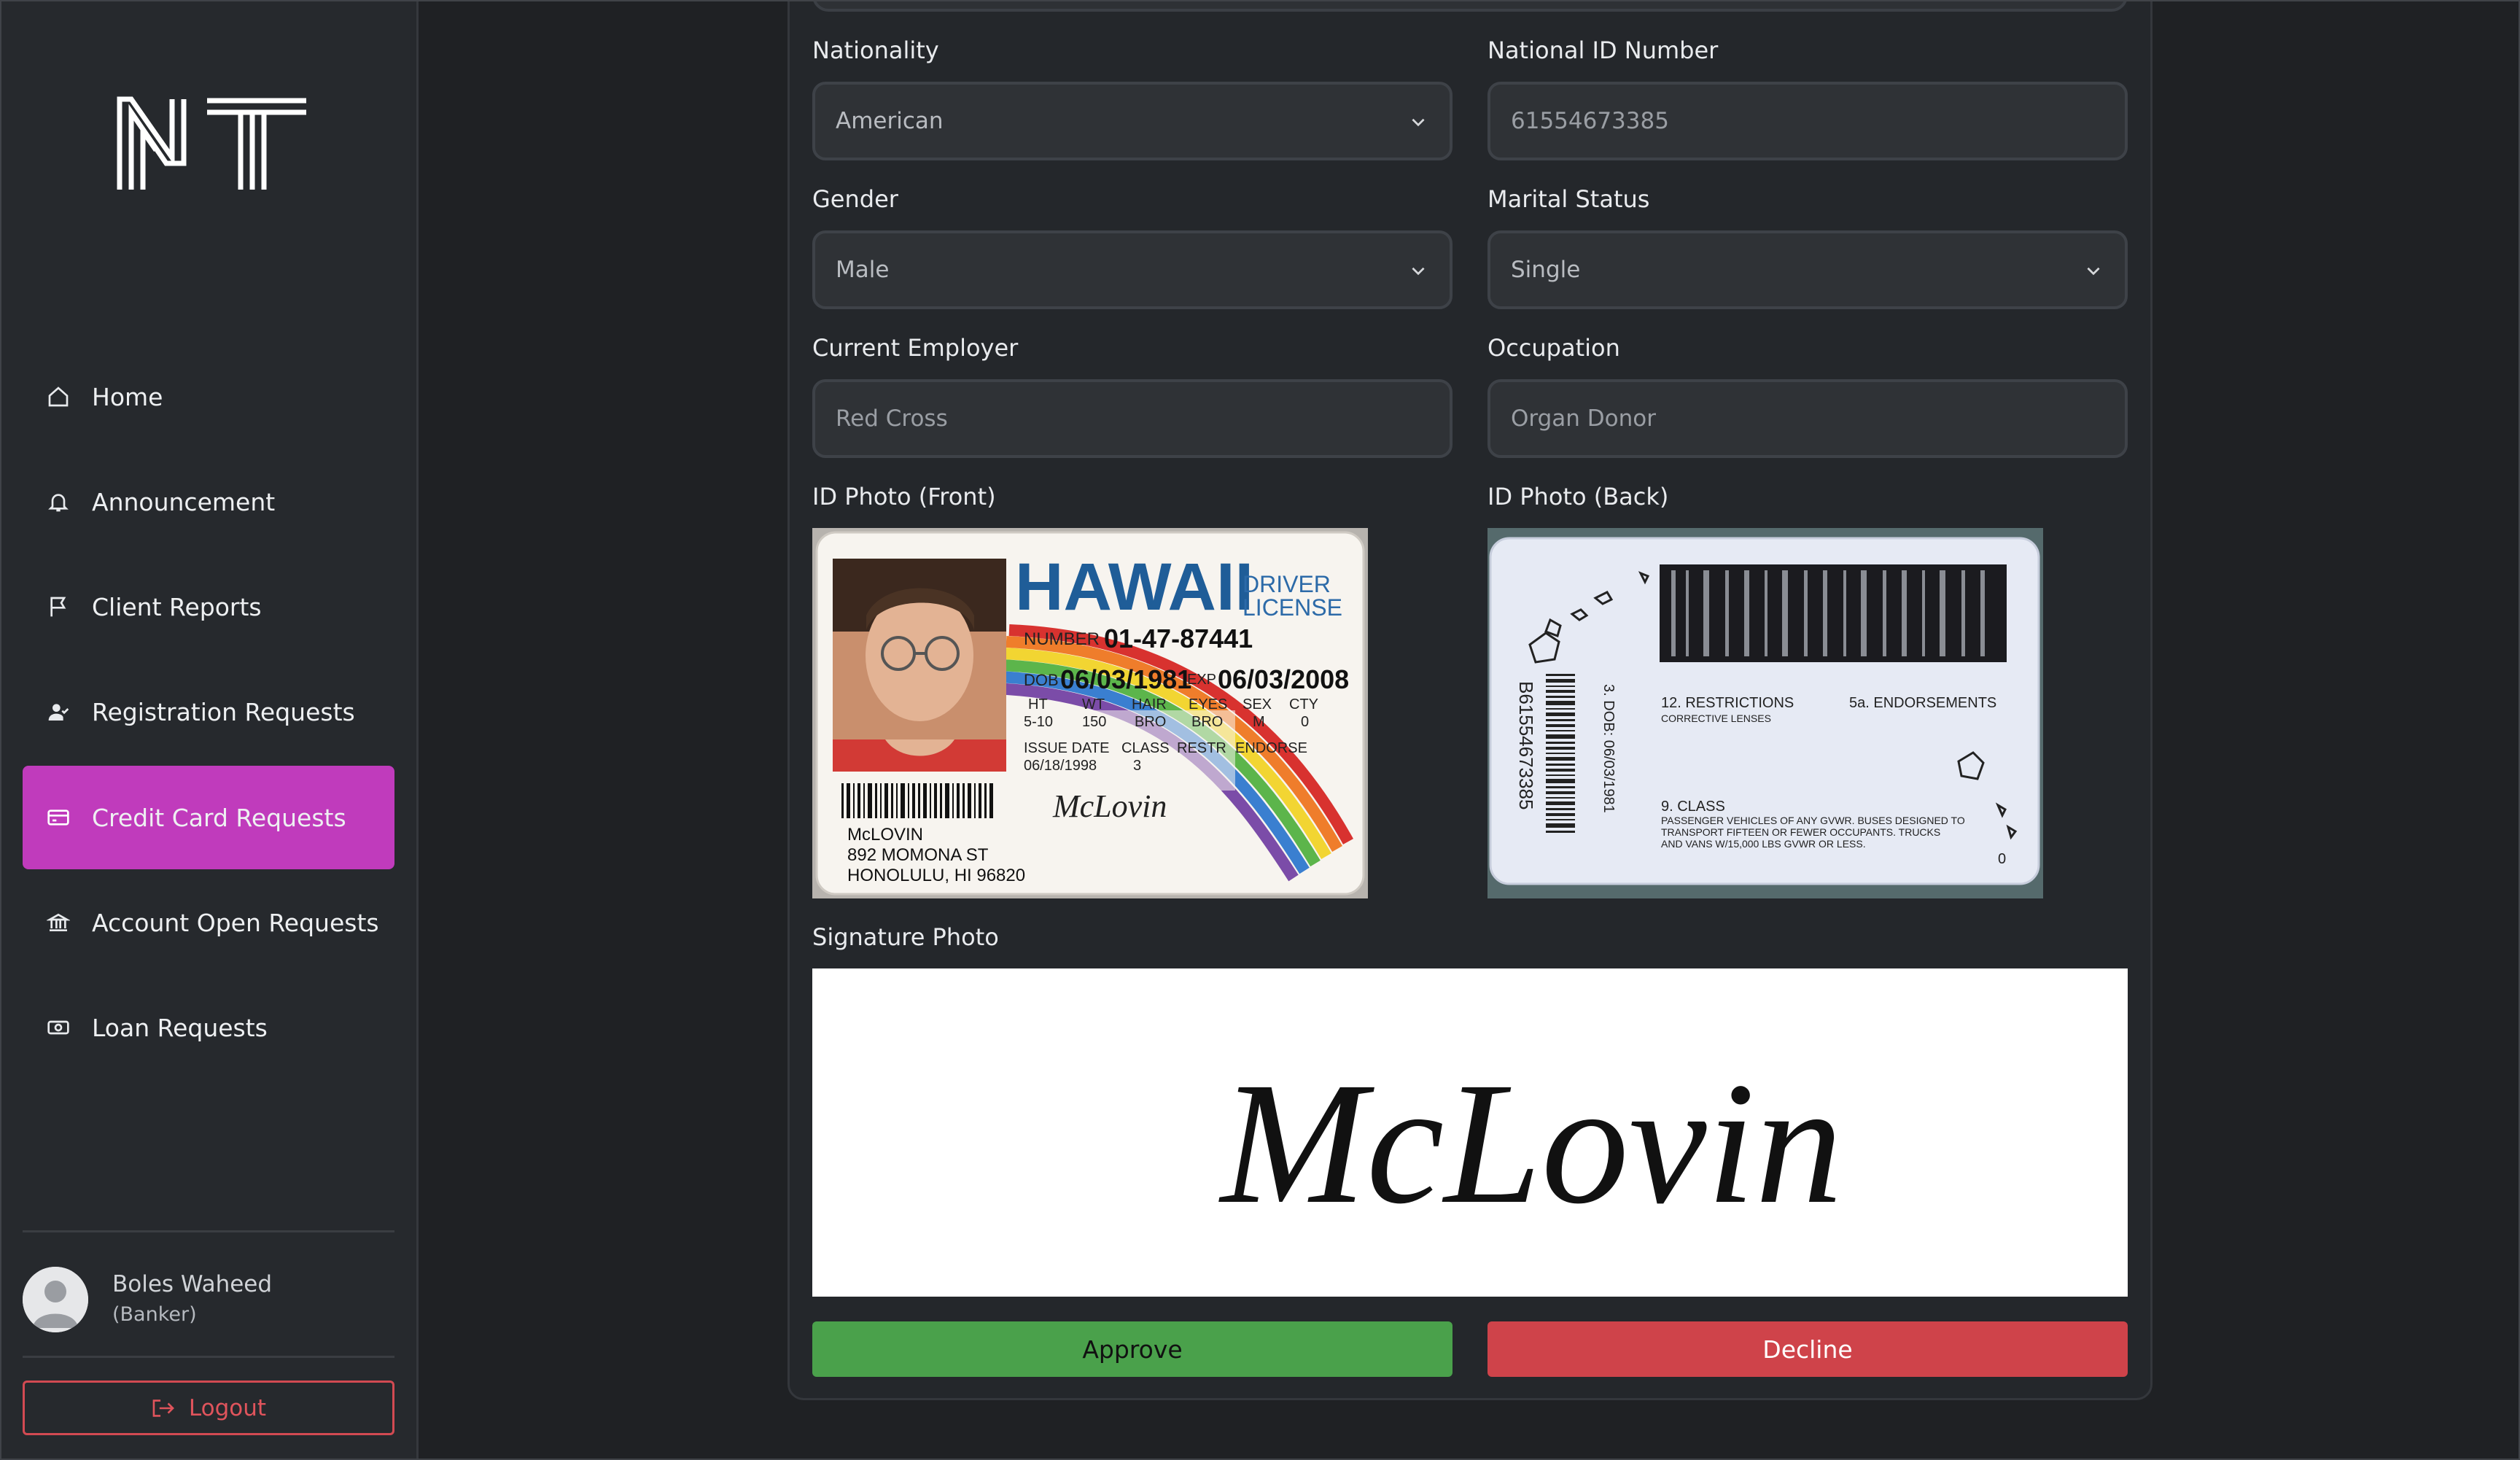 The height and width of the screenshot is (1460, 2520). I want to click on sidebar-item-label: Account Open Requests, so click(235, 922).